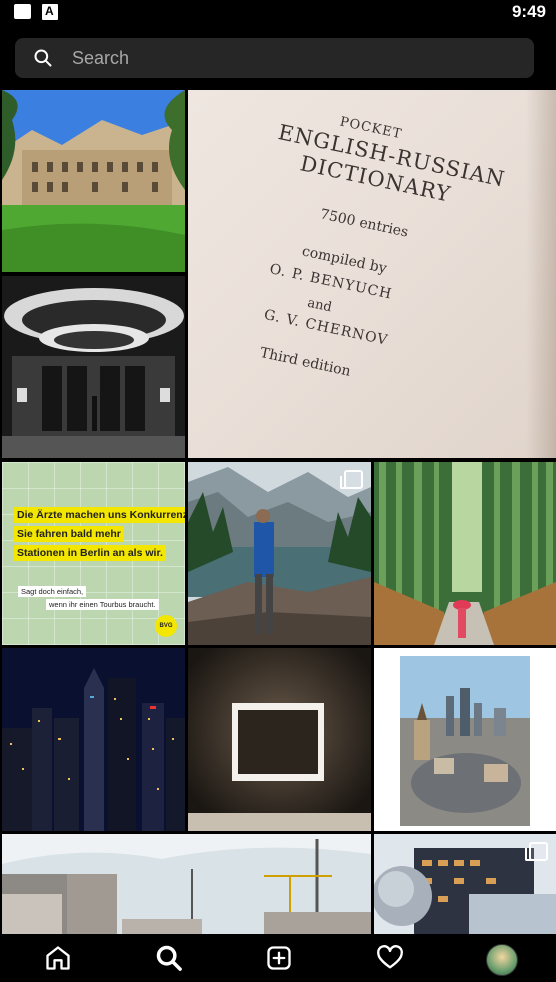 The height and width of the screenshot is (982, 556). What do you see at coordinates (465, 739) in the screenshot?
I see `post-city-aerial` at bounding box center [465, 739].